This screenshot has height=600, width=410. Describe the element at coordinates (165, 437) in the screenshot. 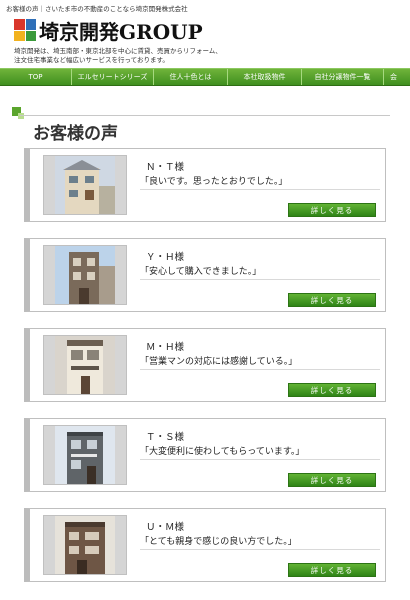

I see `customer-name: Ｔ・Ｓ様` at that location.